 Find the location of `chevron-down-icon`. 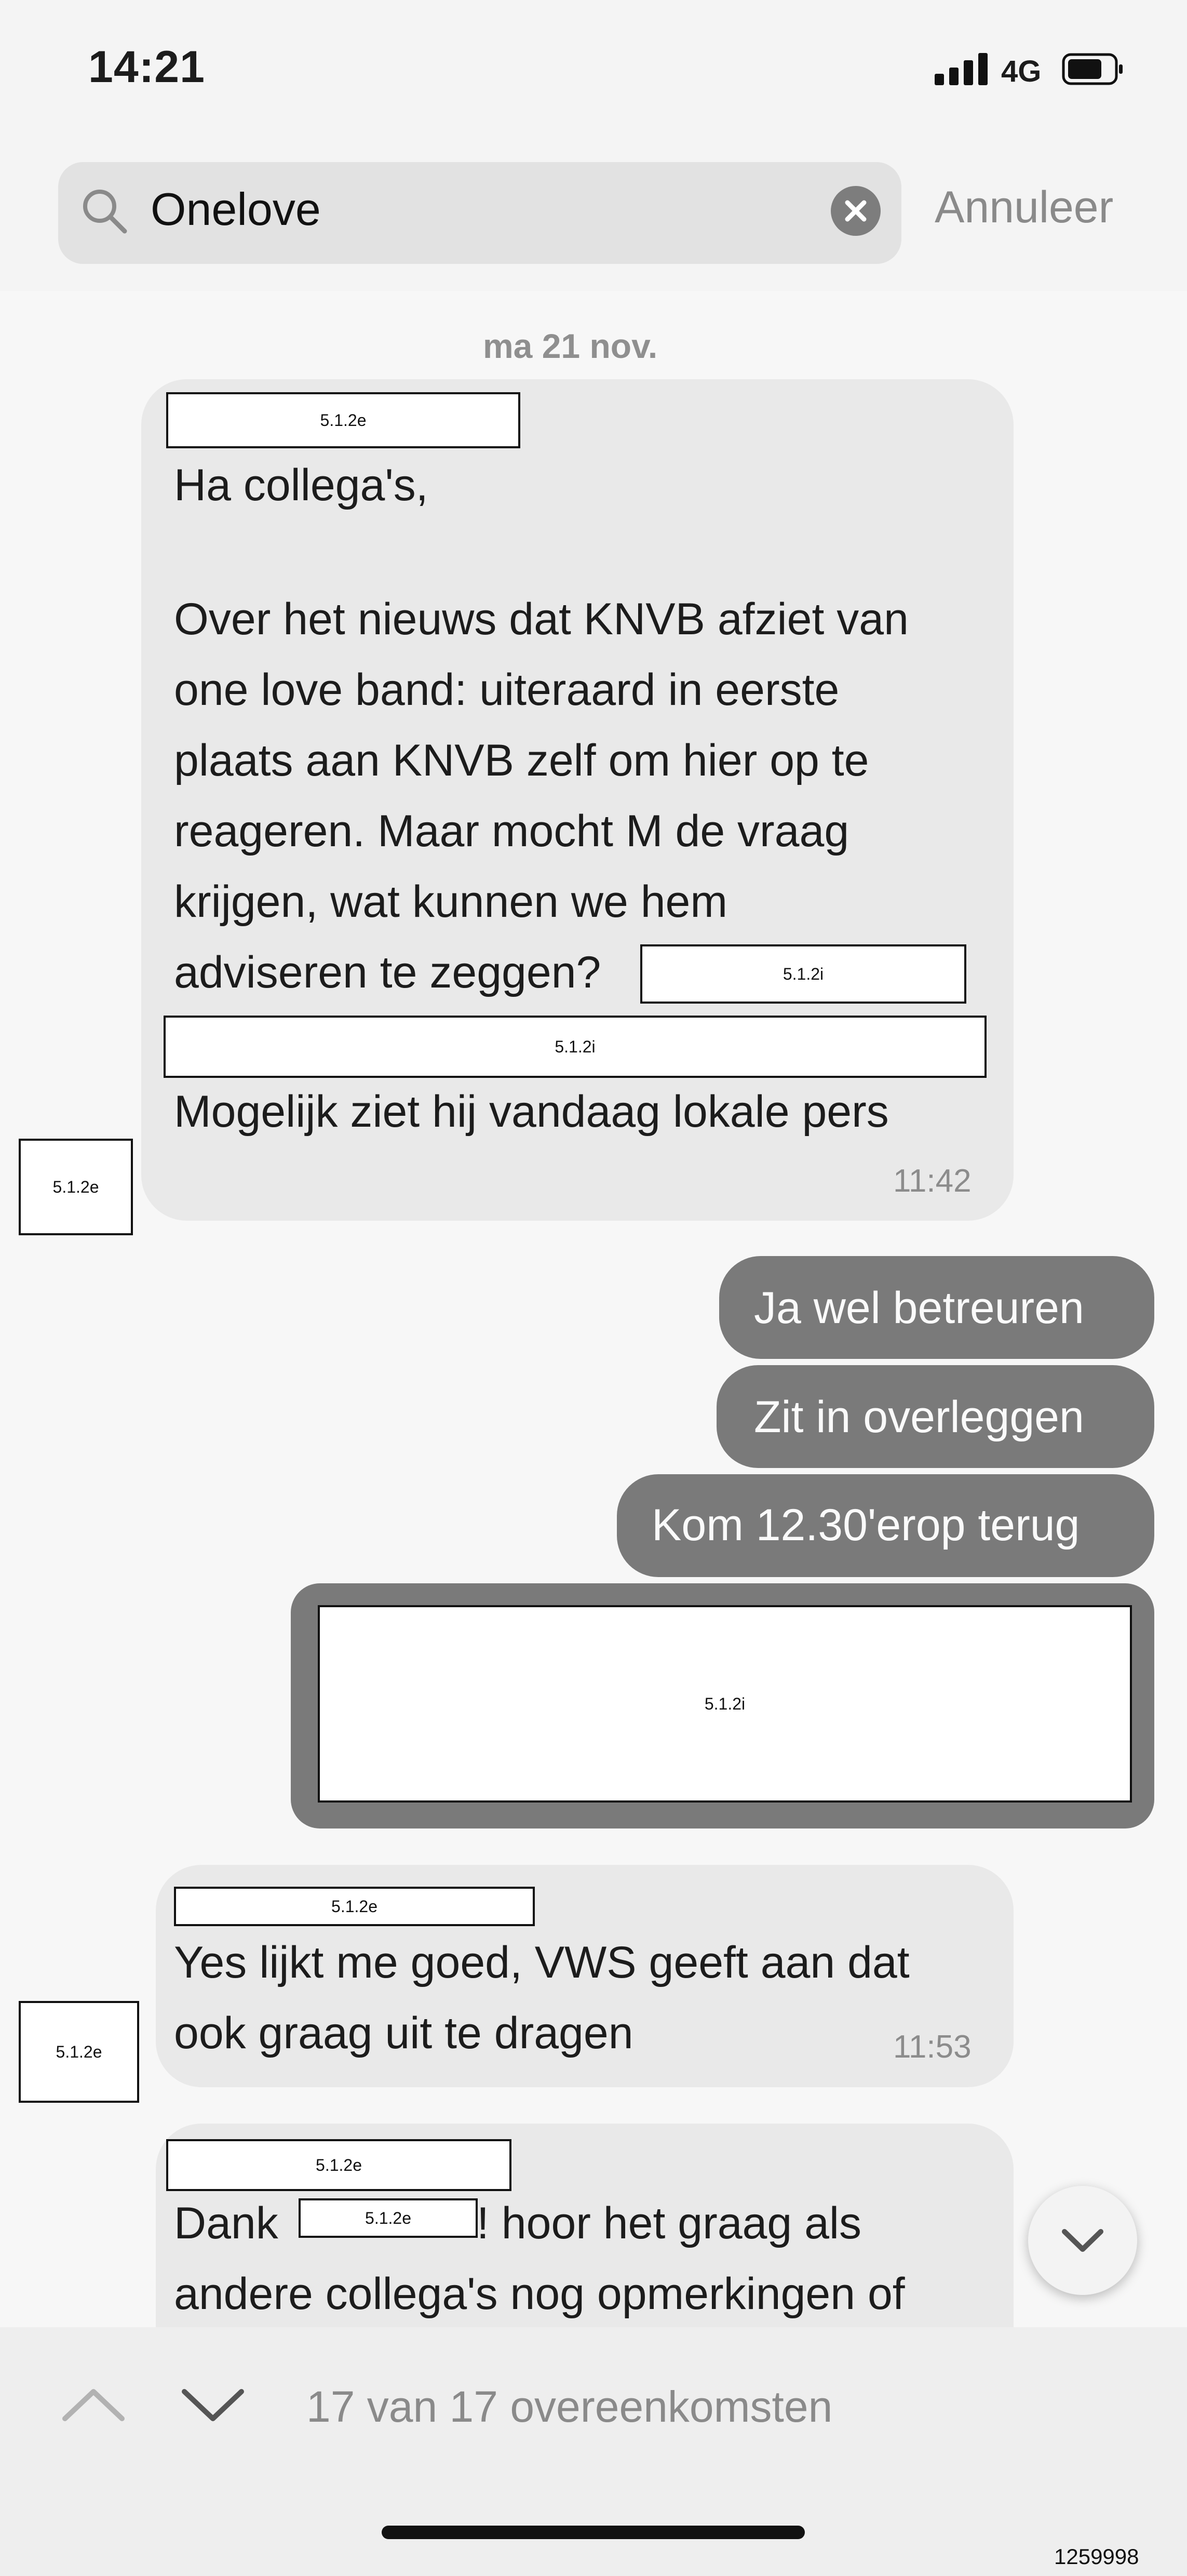

chevron-down-icon is located at coordinates (1082, 2240).